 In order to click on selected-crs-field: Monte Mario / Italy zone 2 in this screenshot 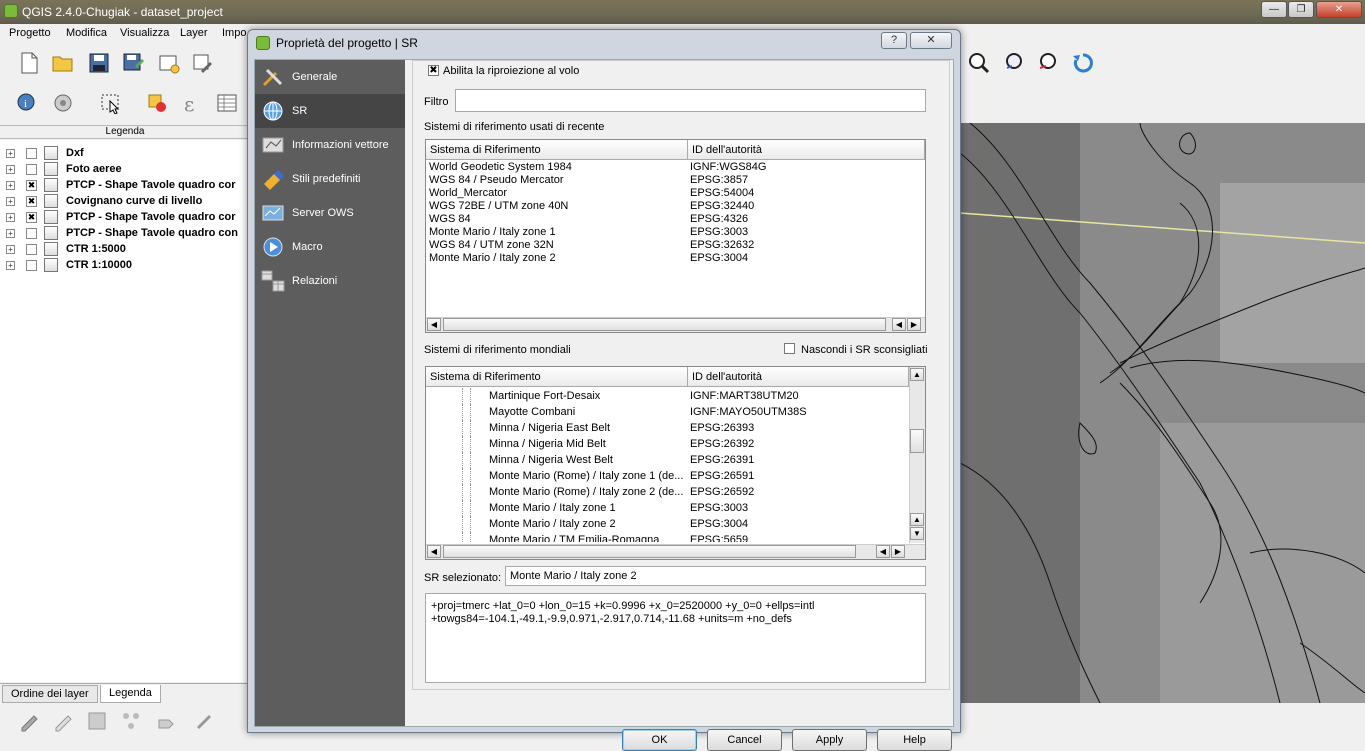, I will do `click(715, 576)`.